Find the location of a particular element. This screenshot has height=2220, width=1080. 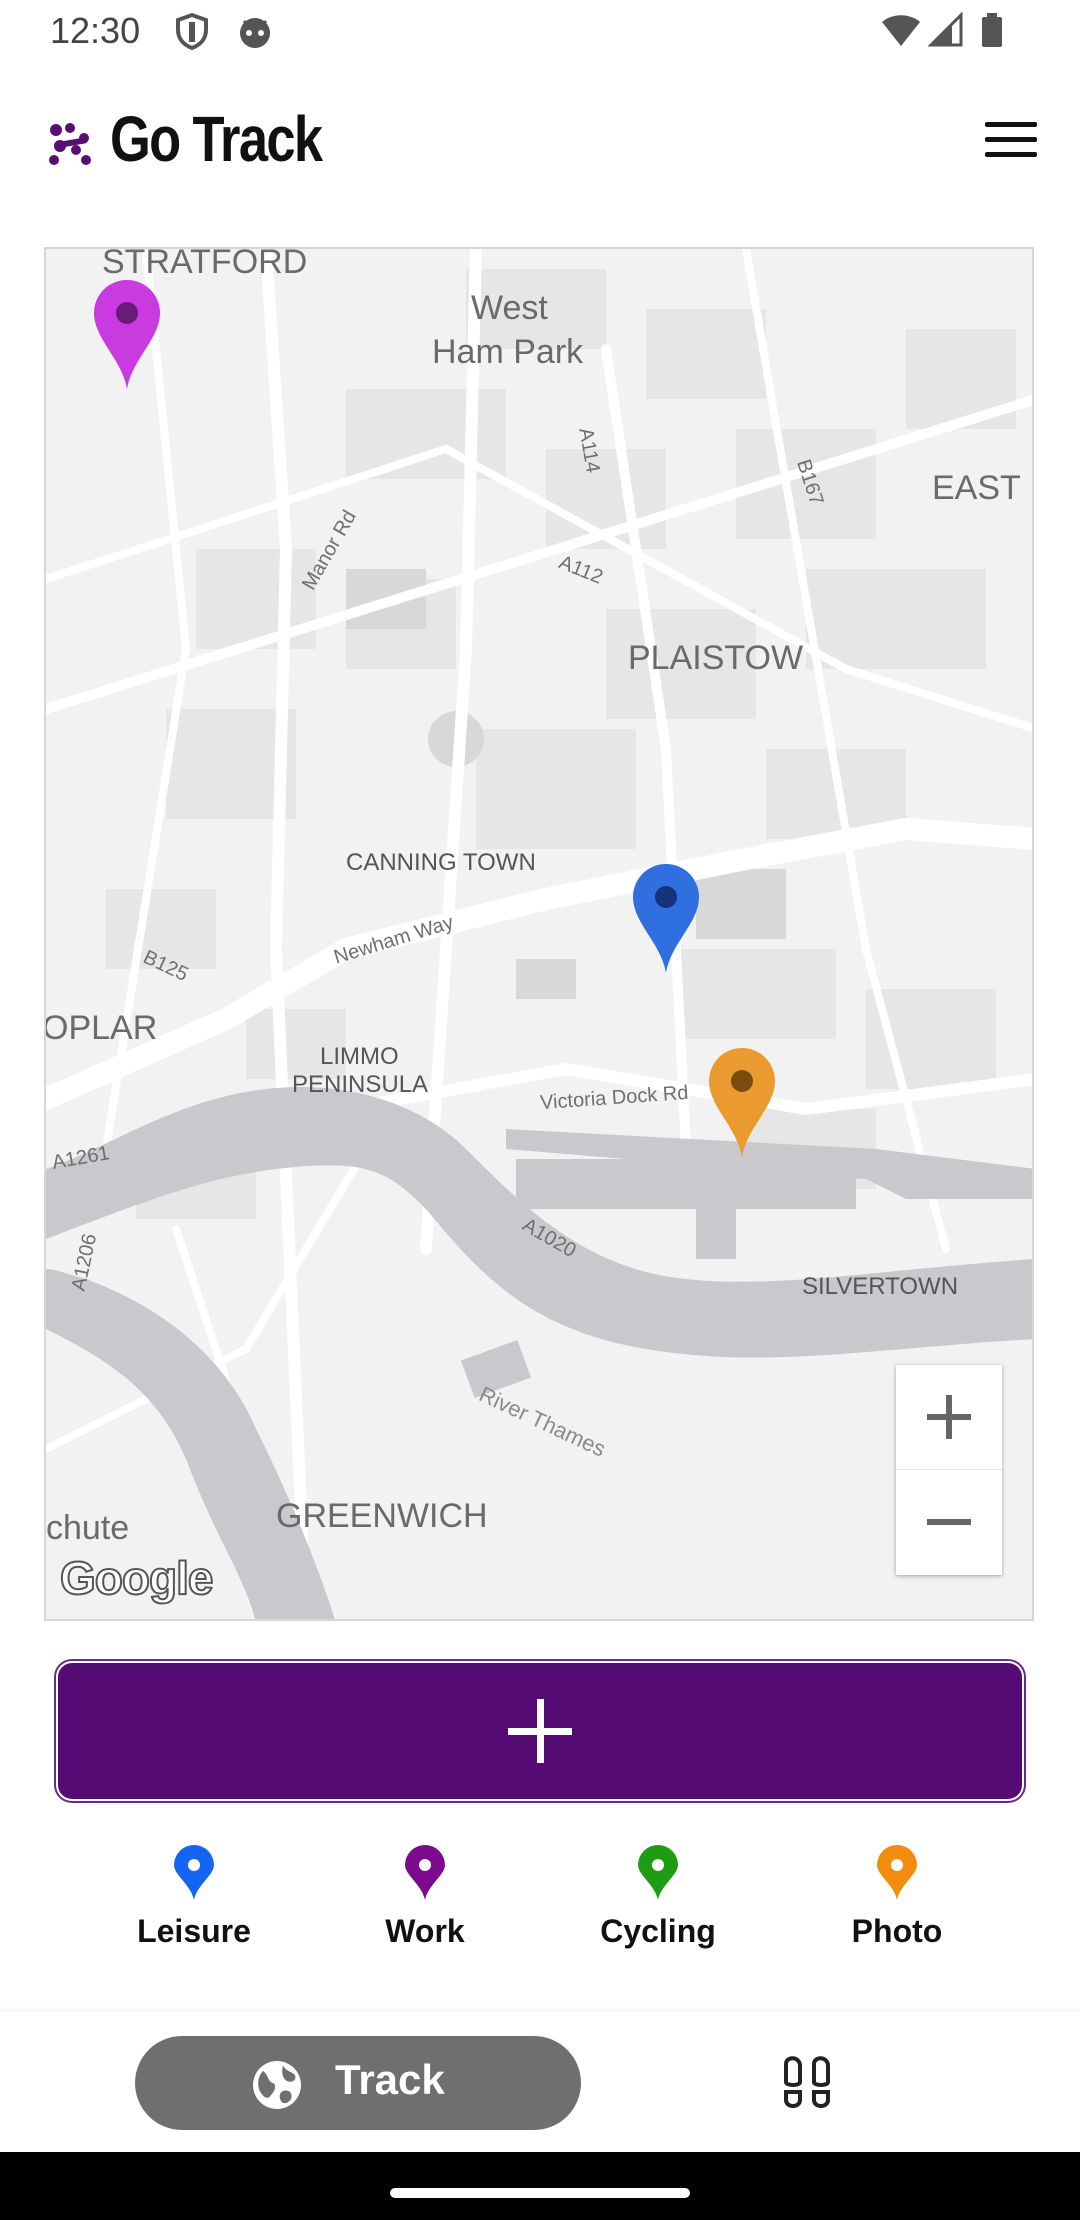

footprints-icon is located at coordinates (810, 2084).